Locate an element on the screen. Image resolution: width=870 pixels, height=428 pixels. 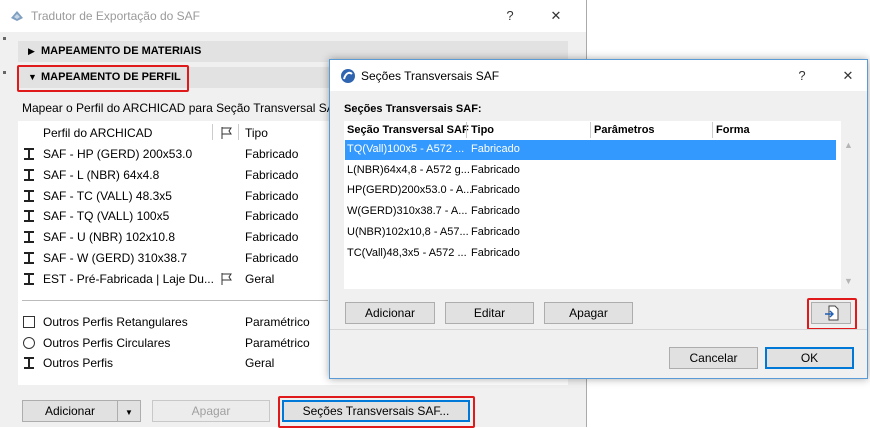
edge-marker is located at coordinates (4, 38).